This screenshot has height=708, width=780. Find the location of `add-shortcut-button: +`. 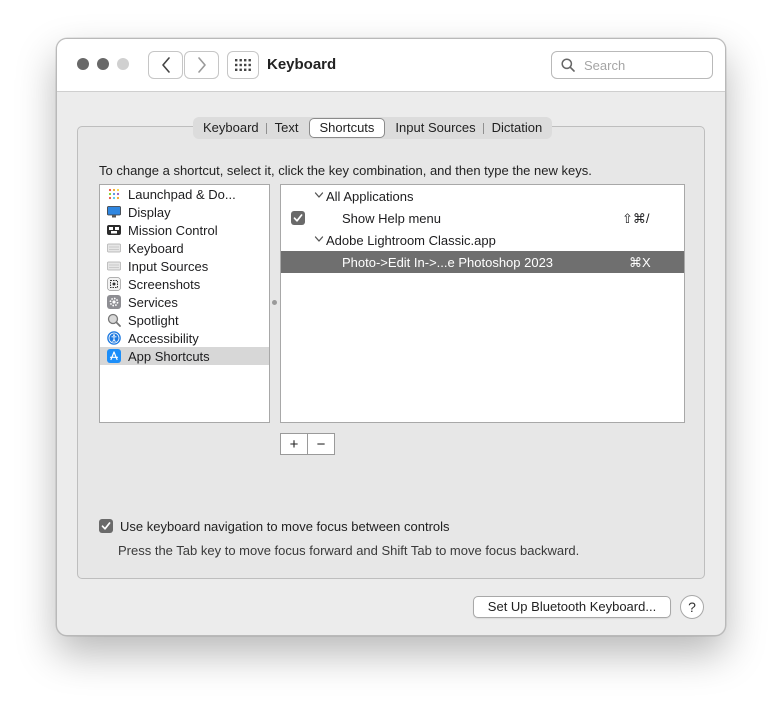

add-shortcut-button: + is located at coordinates (294, 444).